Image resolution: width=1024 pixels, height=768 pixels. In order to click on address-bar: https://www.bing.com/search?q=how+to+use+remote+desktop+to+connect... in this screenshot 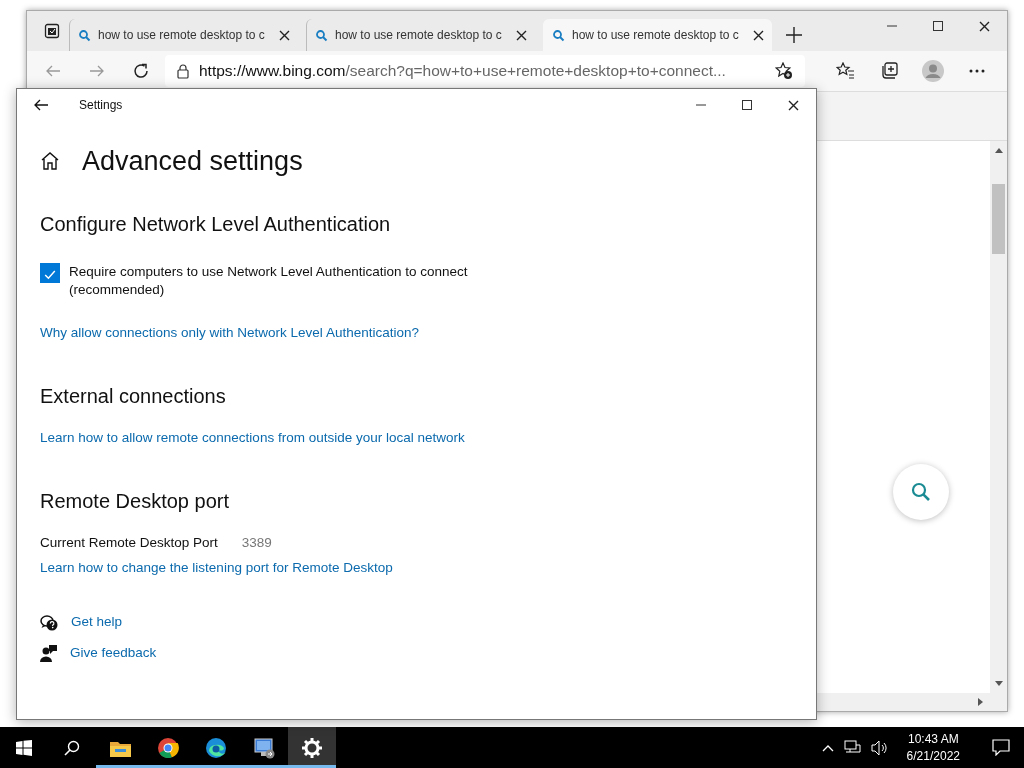, I will do `click(485, 71)`.